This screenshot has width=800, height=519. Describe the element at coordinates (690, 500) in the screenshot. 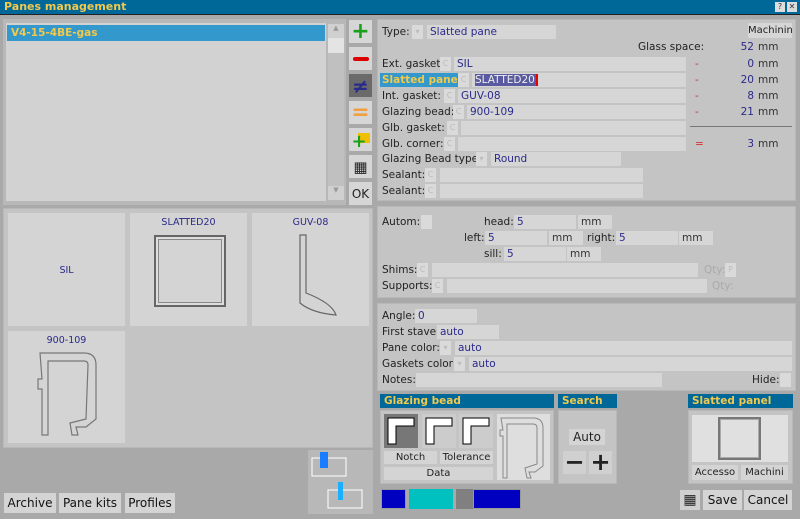

I see `table-view-button: ▦` at that location.